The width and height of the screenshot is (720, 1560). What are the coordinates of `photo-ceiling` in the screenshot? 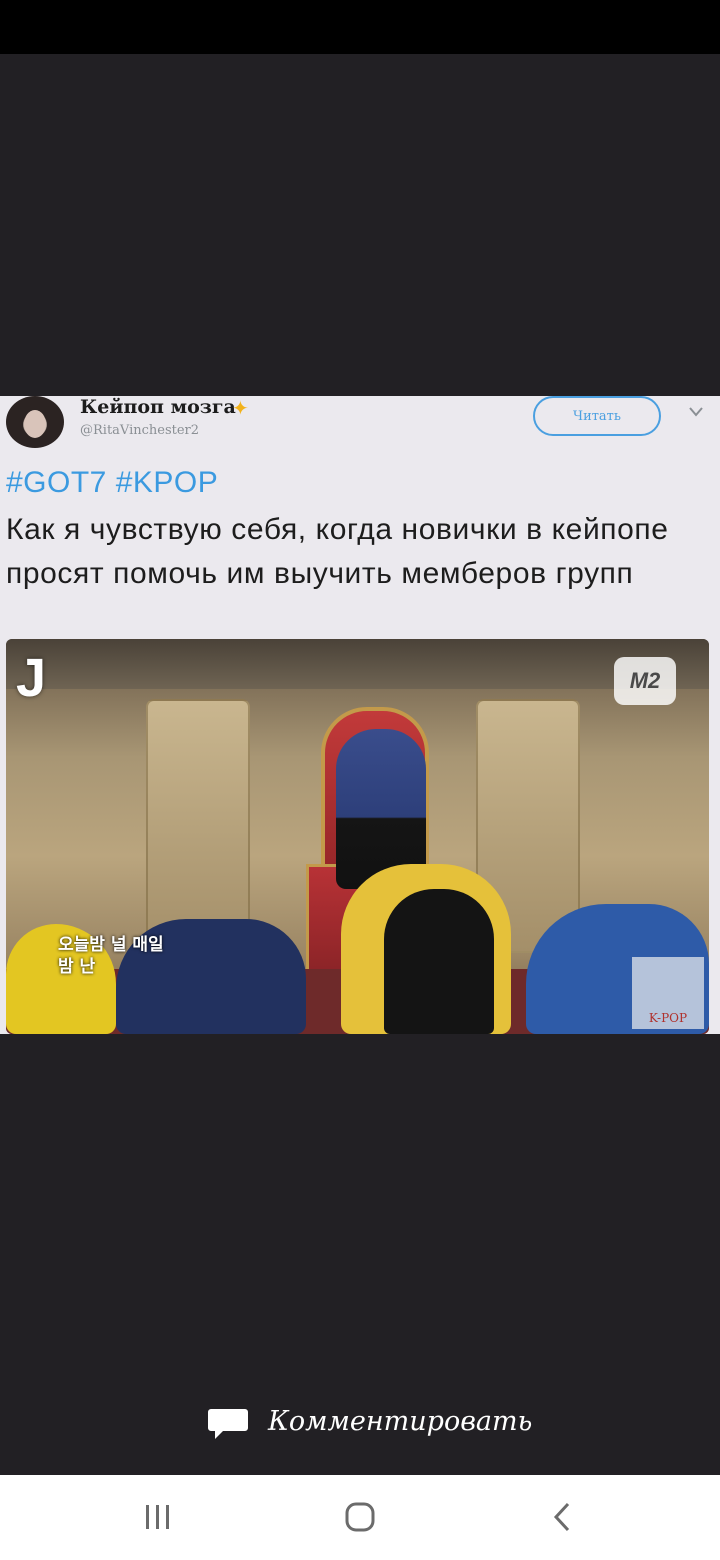 It's located at (357, 664).